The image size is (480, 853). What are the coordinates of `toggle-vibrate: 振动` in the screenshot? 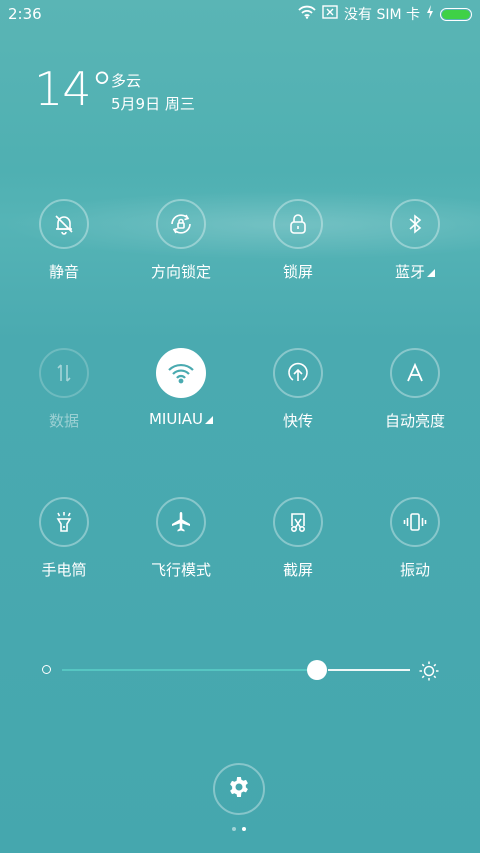 It's located at (415, 538).